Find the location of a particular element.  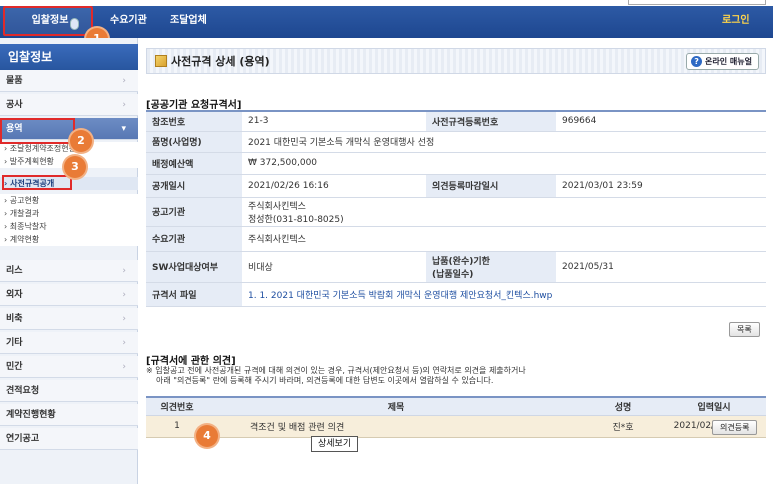

sidebar-item-goods: 물품 › is located at coordinates (69, 81).